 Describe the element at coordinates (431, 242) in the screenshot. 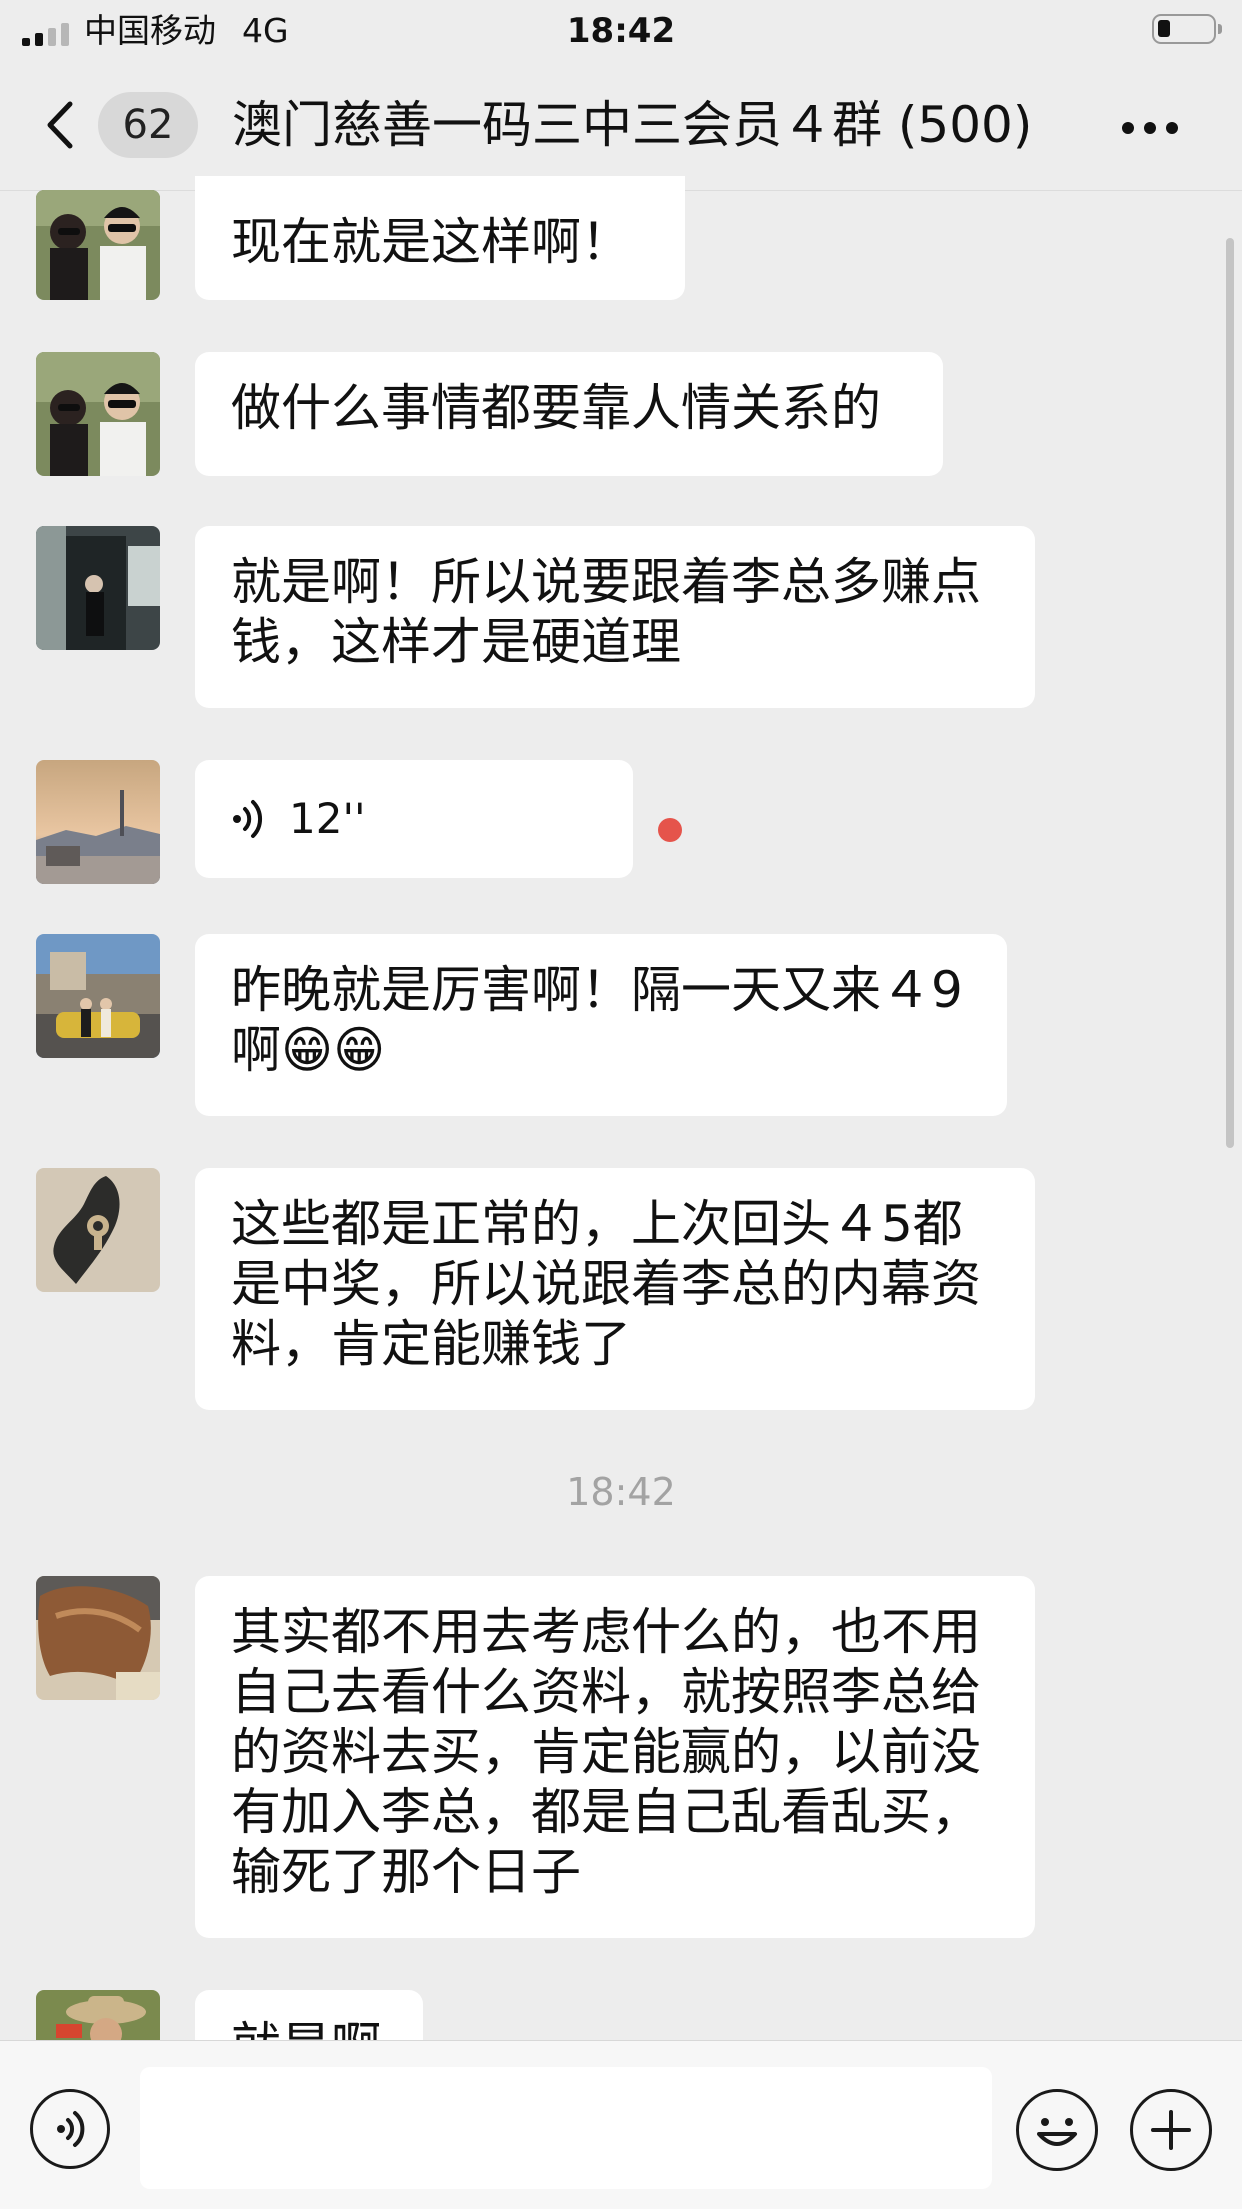

I see `message-text: 现在就是这样啊！` at that location.